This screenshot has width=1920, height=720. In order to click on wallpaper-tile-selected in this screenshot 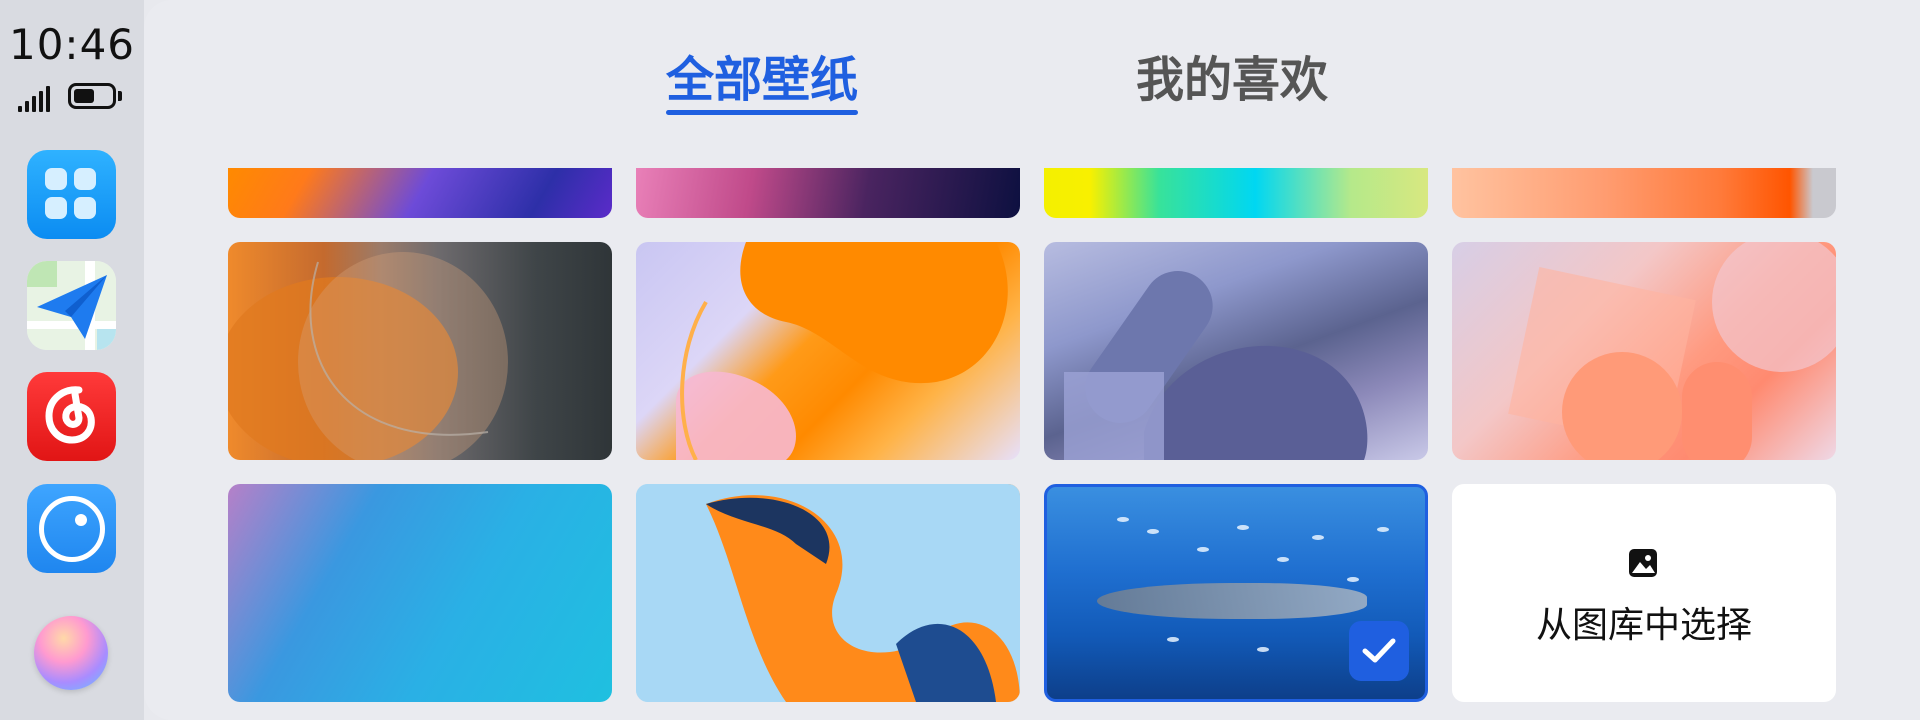, I will do `click(1236, 593)`.